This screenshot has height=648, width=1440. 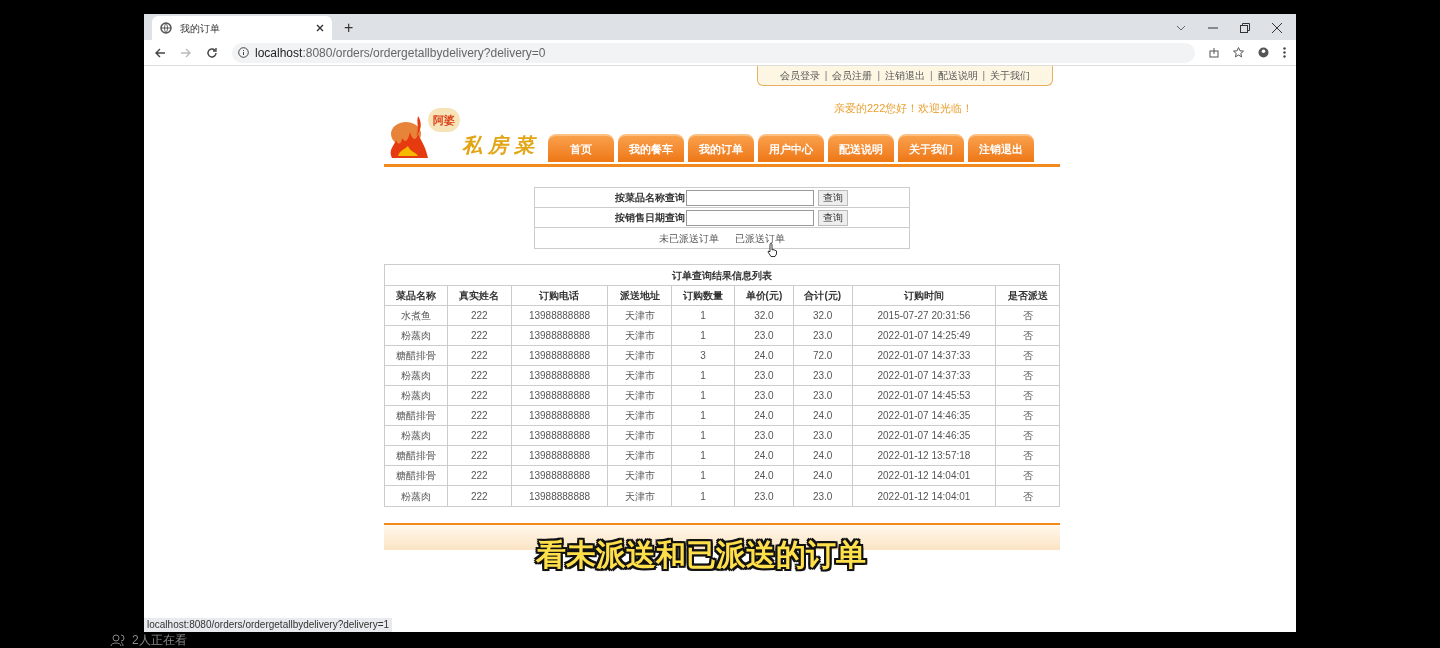 I want to click on table-cell: 72.0, so click(x=823, y=356).